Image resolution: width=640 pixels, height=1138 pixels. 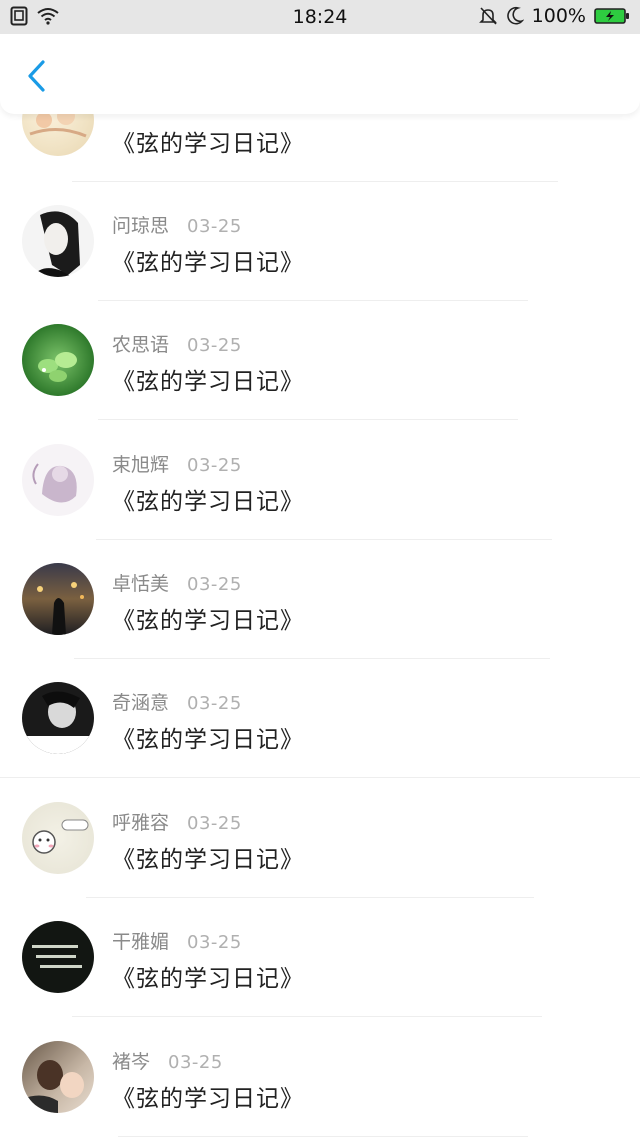 What do you see at coordinates (320, 720) in the screenshot?
I see `list-item: 奇涵意 03-25 《弦的学习日记》` at bounding box center [320, 720].